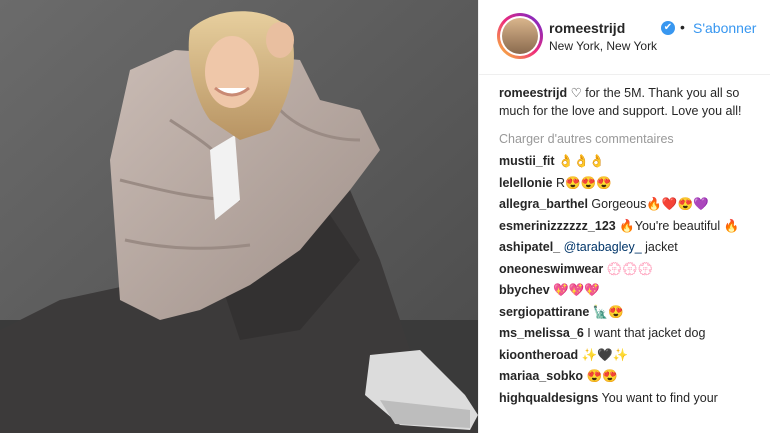 The width and height of the screenshot is (770, 433). Describe the element at coordinates (544, 312) in the screenshot. I see `comment-username: sergiopattirane` at that location.